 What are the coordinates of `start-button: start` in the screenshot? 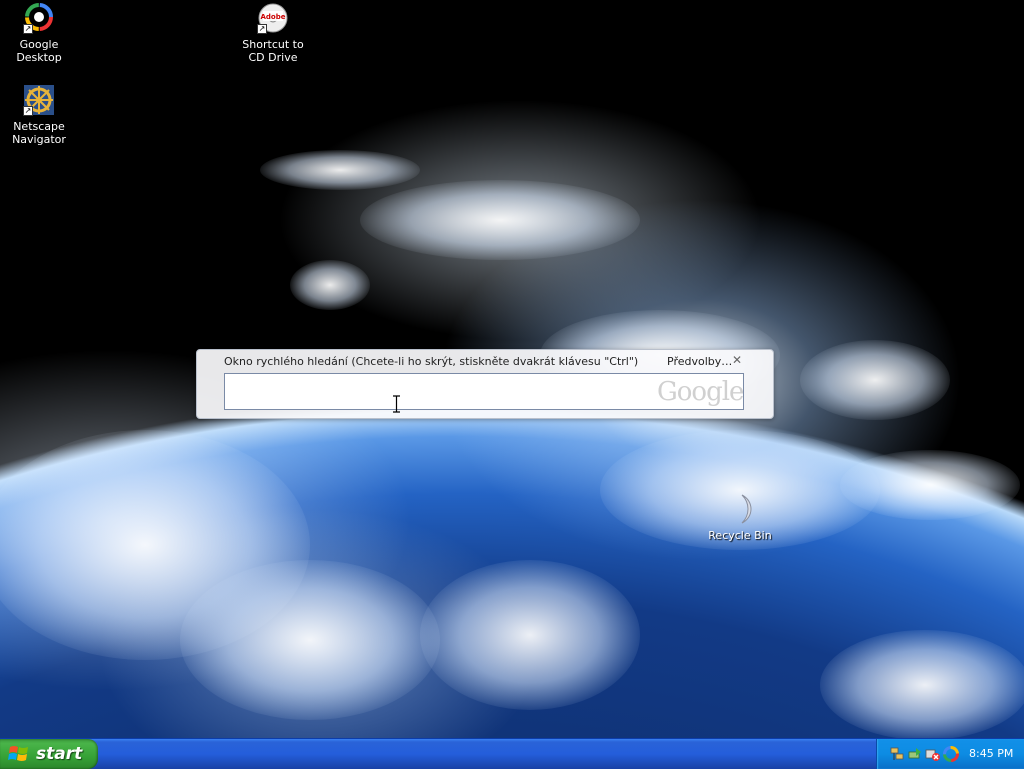 It's located at (49, 754).